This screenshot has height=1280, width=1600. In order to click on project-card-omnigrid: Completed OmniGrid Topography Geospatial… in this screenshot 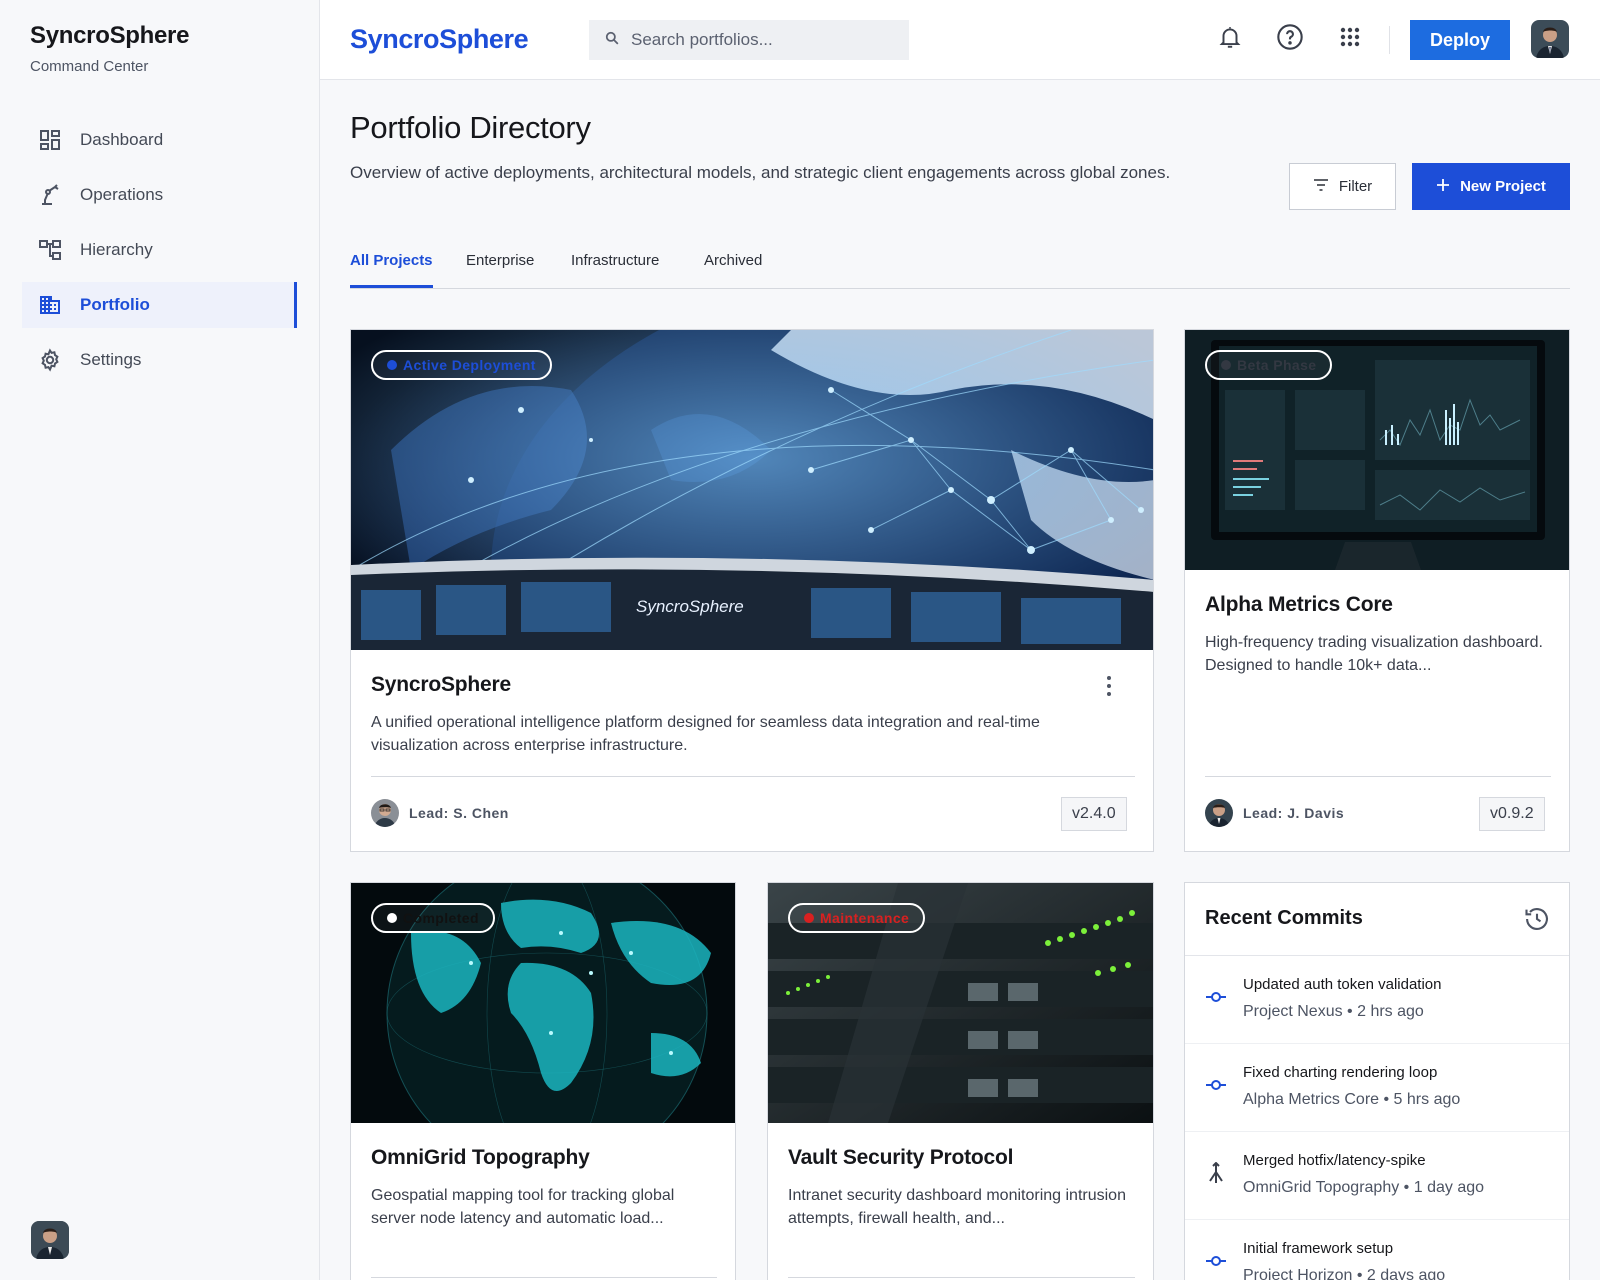, I will do `click(543, 1081)`.